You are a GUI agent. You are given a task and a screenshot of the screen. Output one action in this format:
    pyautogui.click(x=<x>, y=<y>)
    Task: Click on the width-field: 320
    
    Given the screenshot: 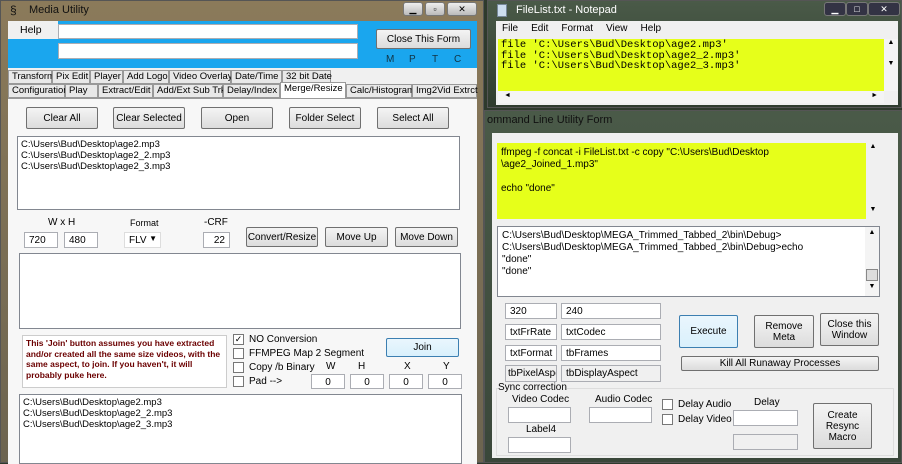 What is the action you would take?
    pyautogui.click(x=531, y=311)
    